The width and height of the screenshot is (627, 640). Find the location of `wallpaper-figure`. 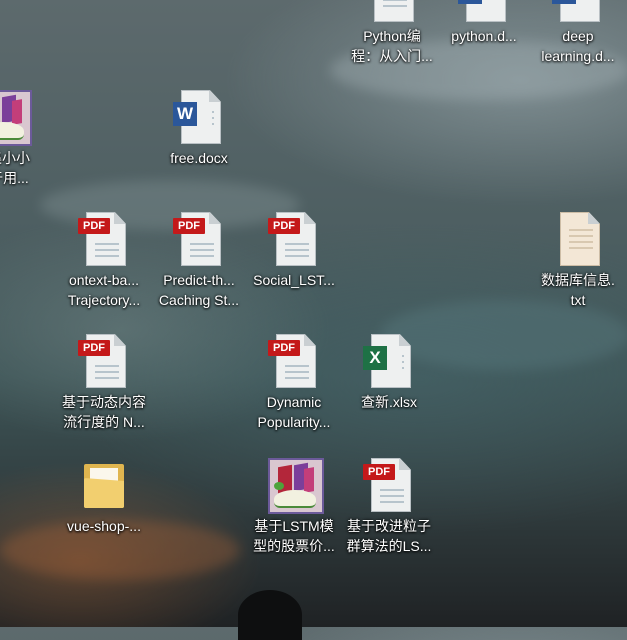

wallpaper-figure is located at coordinates (270, 615).